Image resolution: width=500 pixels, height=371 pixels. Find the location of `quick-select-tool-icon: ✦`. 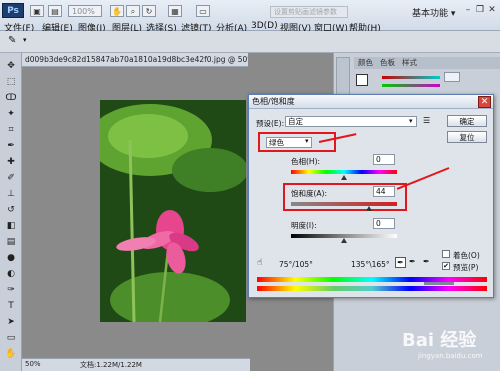

quick-select-tool-icon: ✦ is located at coordinates (11, 114).